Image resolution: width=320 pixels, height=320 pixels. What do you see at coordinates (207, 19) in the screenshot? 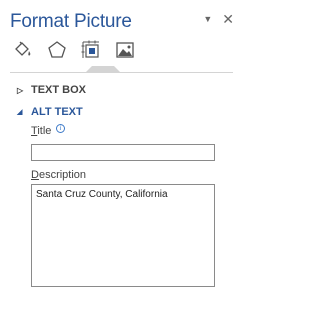
I see `pane-options-dropdown-icon: ▼` at bounding box center [207, 19].